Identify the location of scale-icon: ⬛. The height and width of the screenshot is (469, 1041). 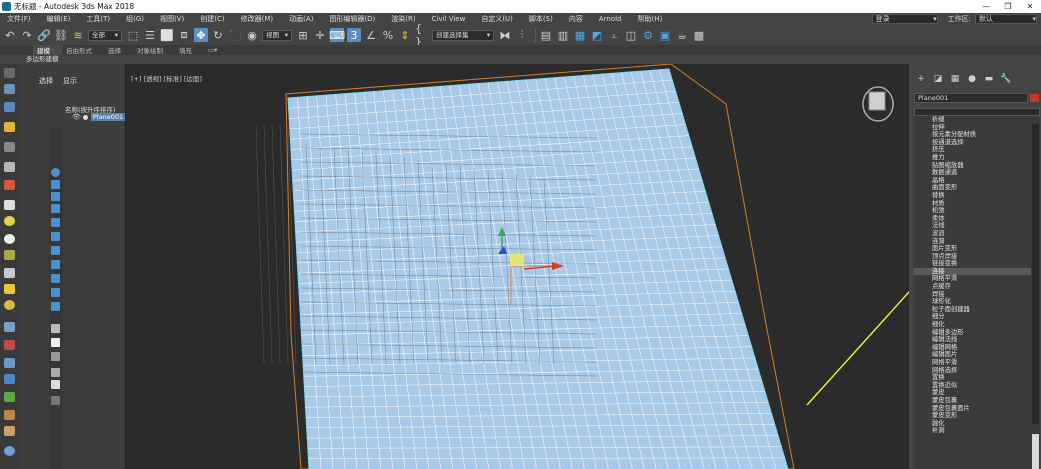
(235, 35).